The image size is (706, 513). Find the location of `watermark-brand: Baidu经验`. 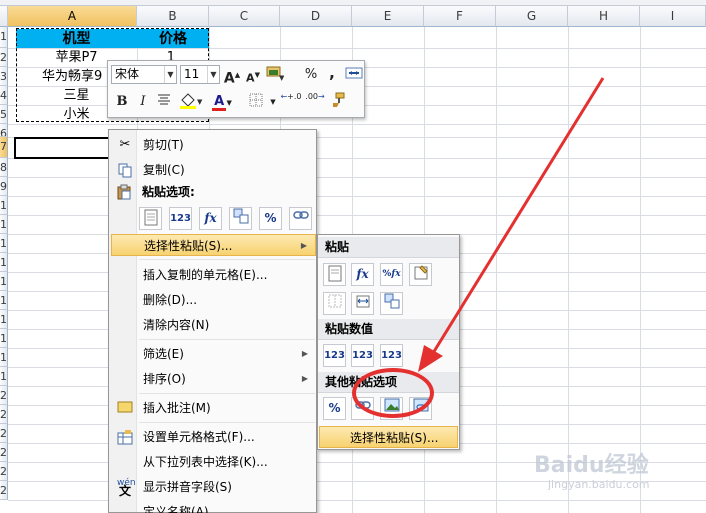

watermark-brand: Baidu经验 is located at coordinates (591, 465).